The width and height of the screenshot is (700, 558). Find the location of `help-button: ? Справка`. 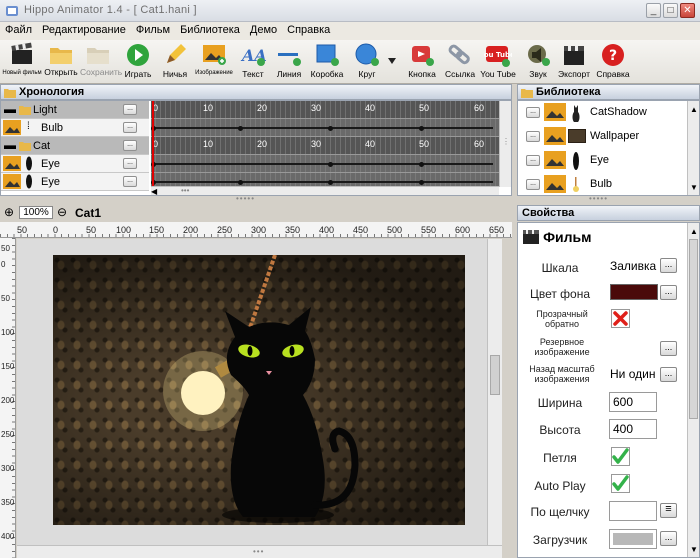

help-button: ? Справка is located at coordinates (613, 62).